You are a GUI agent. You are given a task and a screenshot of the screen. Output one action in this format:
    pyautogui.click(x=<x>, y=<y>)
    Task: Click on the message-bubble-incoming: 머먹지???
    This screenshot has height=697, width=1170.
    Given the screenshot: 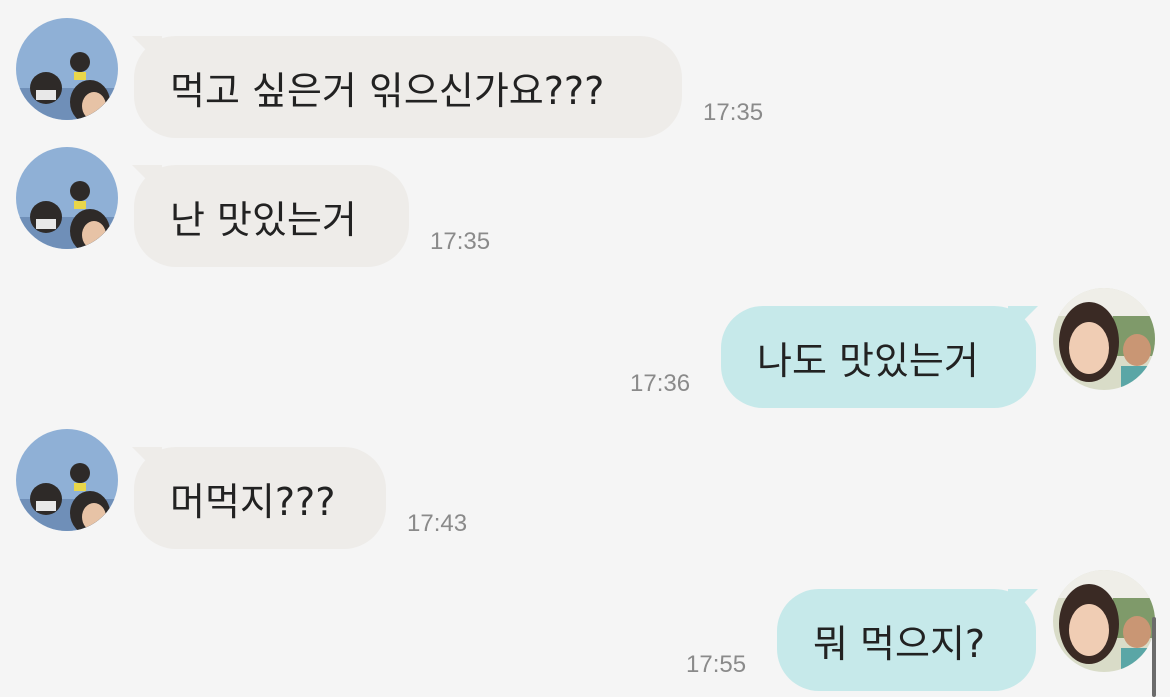 What is the action you would take?
    pyautogui.click(x=259, y=498)
    